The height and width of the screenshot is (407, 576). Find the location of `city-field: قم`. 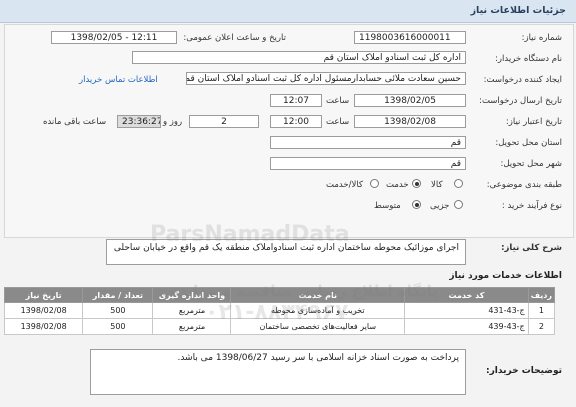

city-field: قم is located at coordinates (368, 163).